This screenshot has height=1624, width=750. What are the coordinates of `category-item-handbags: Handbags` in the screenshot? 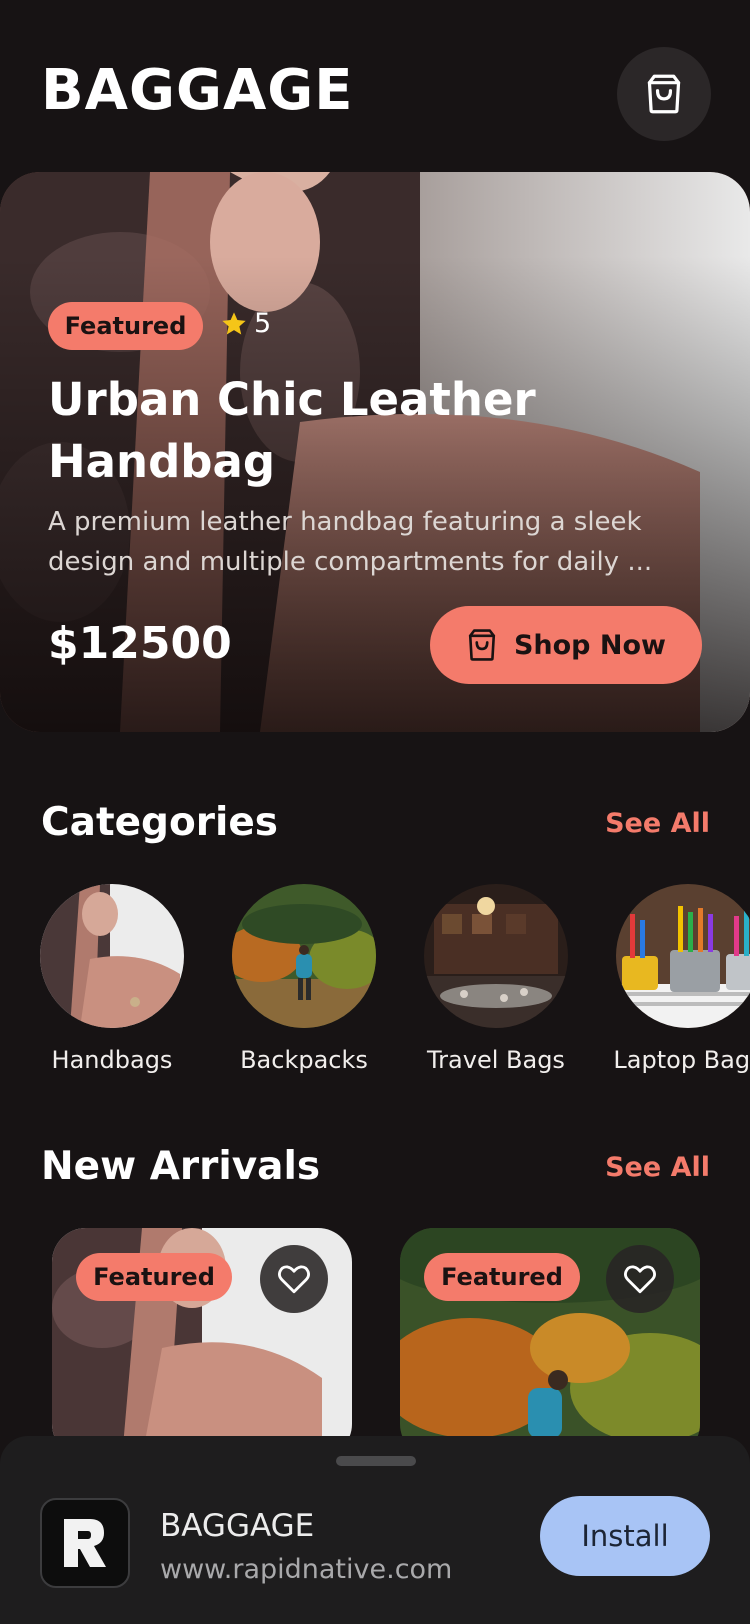 It's located at (112, 979).